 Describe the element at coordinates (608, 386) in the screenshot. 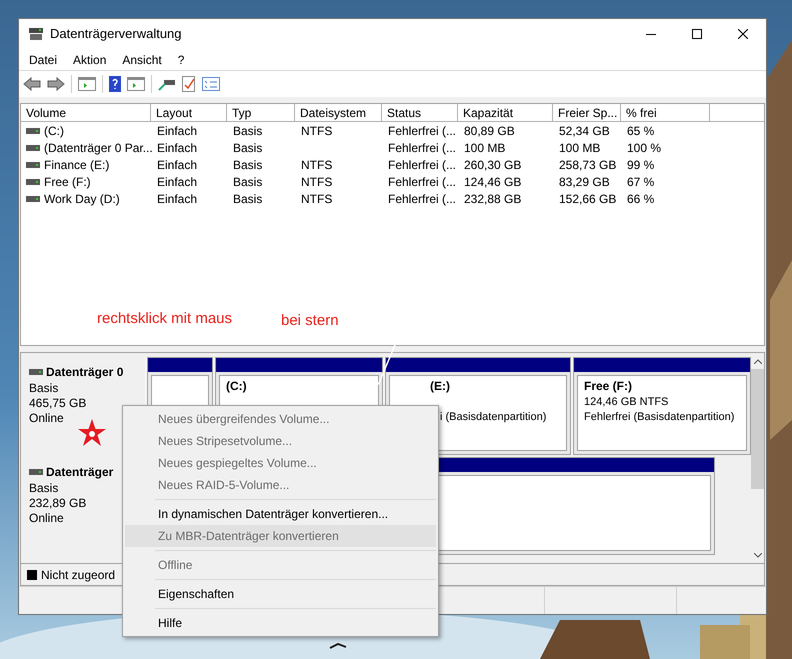

I see `partition-title: Free (F:)` at that location.